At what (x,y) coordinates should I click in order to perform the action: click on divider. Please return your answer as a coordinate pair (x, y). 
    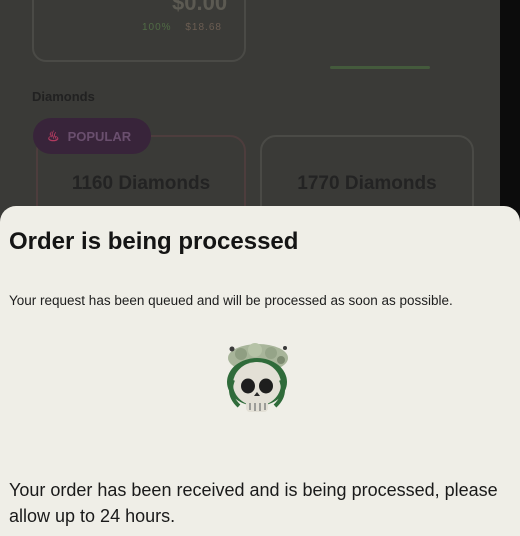
    Looking at the image, I should click on (380, 67).